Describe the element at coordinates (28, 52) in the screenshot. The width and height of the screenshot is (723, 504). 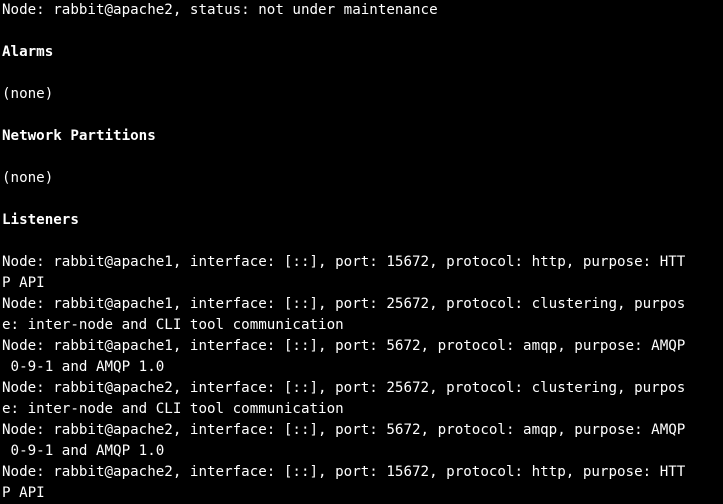
I see `alarms-heading: Alarms` at that location.